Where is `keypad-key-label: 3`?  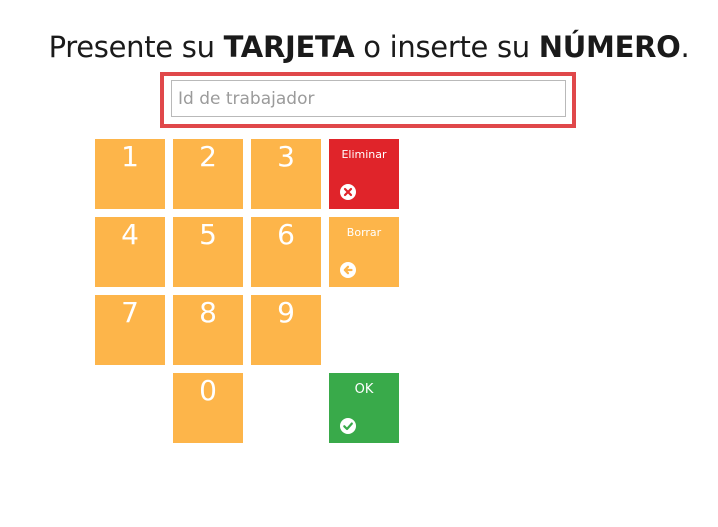 keypad-key-label: 3 is located at coordinates (286, 156).